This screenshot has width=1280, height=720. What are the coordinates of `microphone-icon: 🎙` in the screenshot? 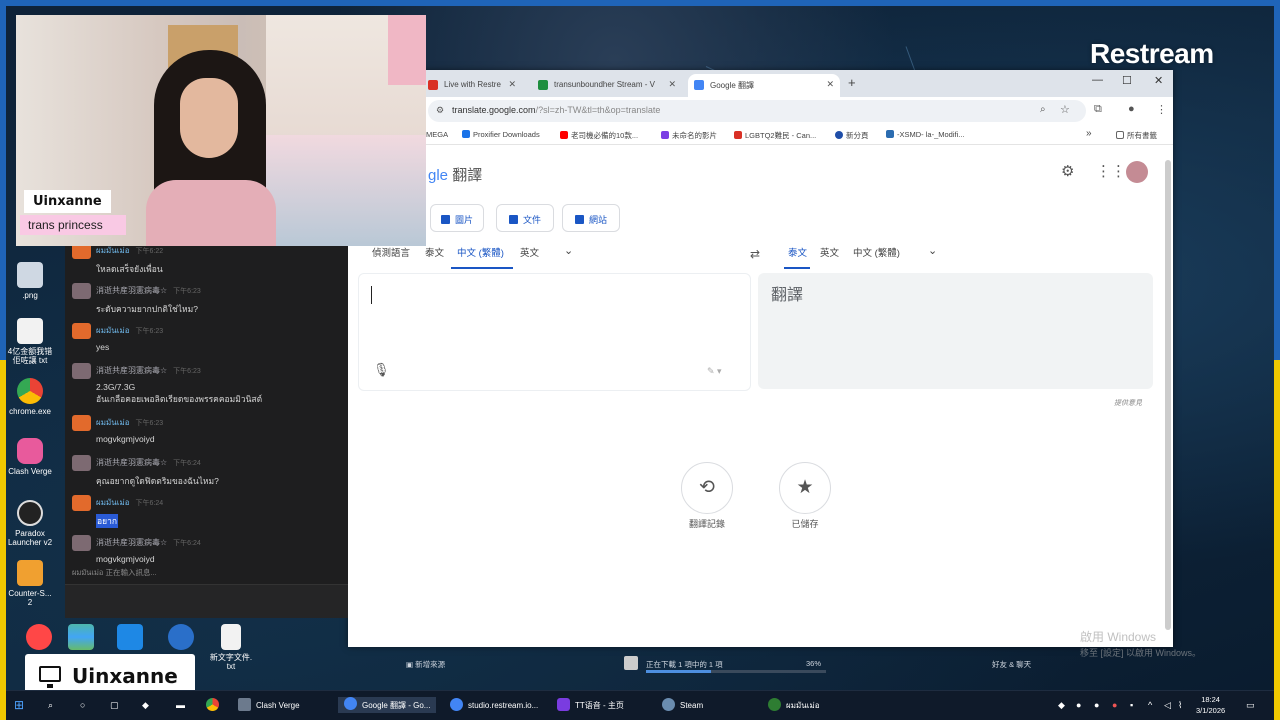 It's located at (381, 370).